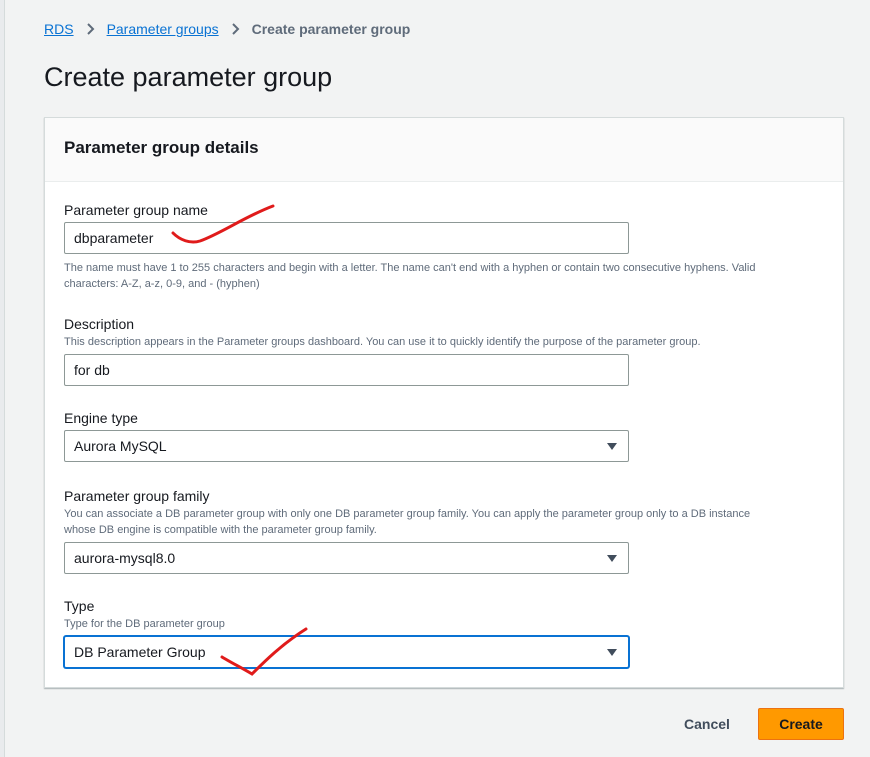  What do you see at coordinates (59, 29) in the screenshot?
I see `breadcrumb-rds-link: RDS` at bounding box center [59, 29].